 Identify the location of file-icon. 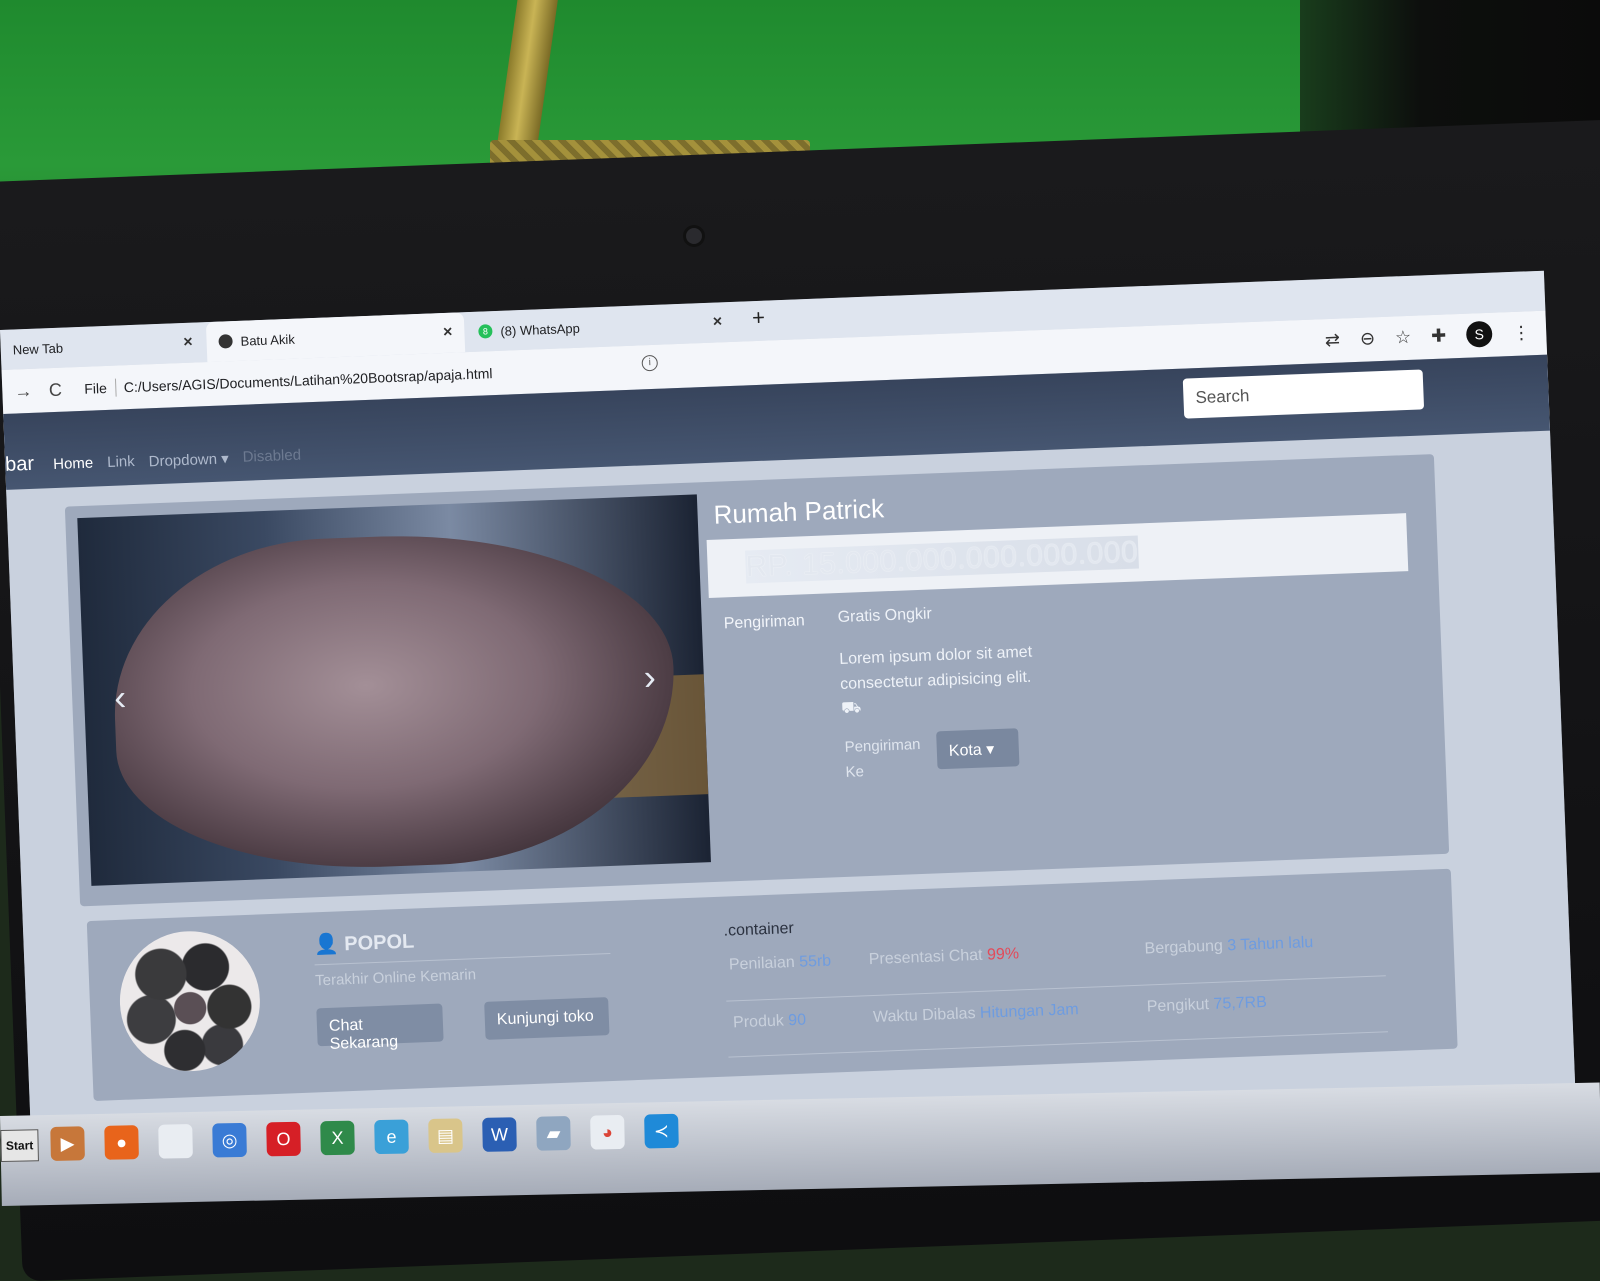
(175, 1141).